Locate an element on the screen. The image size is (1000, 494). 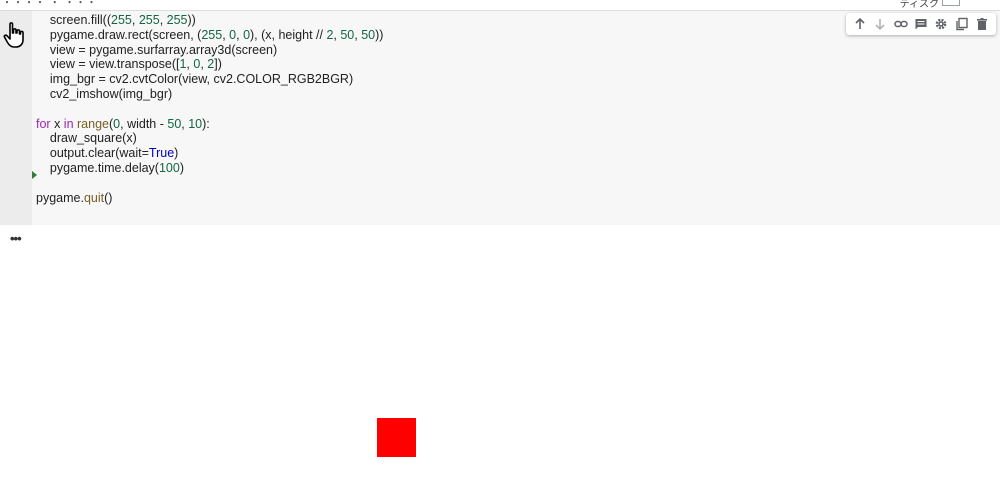
disk-usage-bar is located at coordinates (951, 3).